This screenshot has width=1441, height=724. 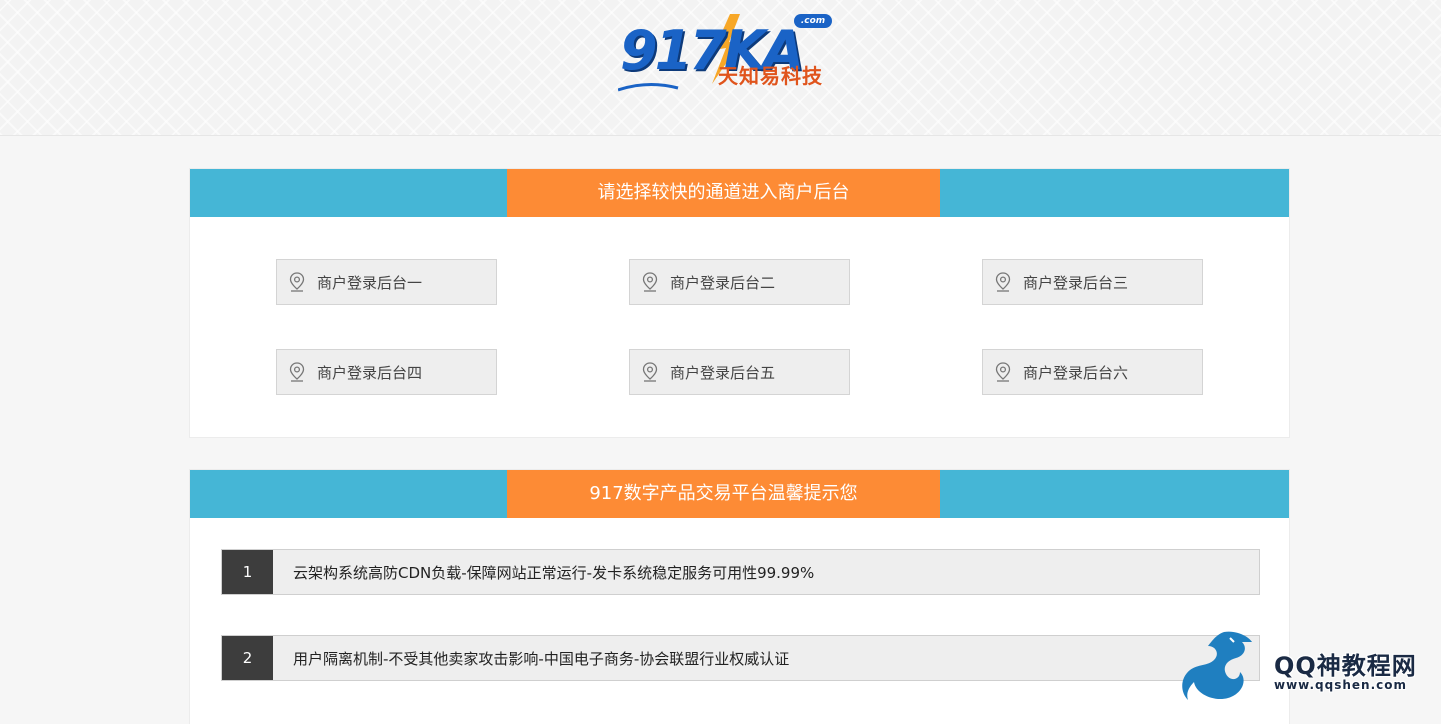 I want to click on watermark: QQ神教程网 www.qqshen.com, so click(x=1309, y=666).